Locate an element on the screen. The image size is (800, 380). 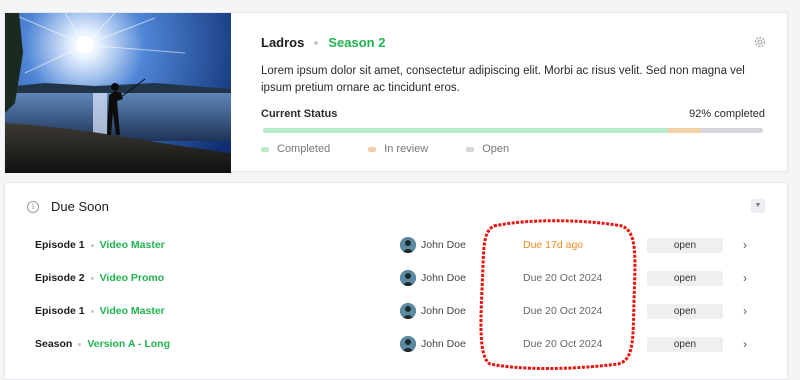
episode-label: Episode 2 is located at coordinates (60, 278).